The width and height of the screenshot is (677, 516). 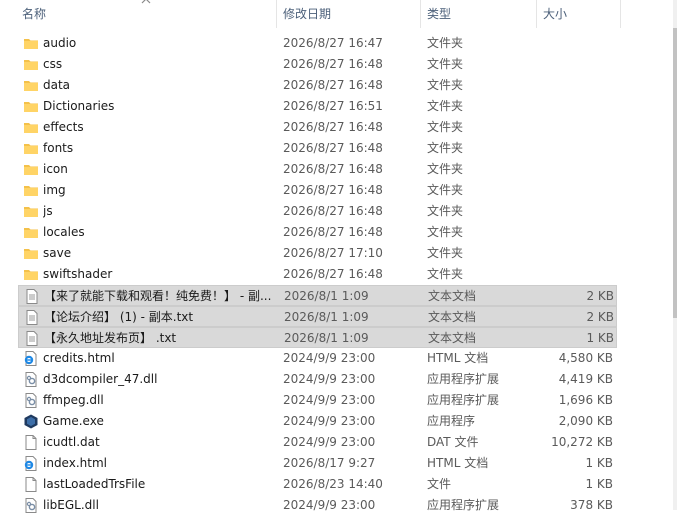 I want to click on file-name: save, so click(x=57, y=253).